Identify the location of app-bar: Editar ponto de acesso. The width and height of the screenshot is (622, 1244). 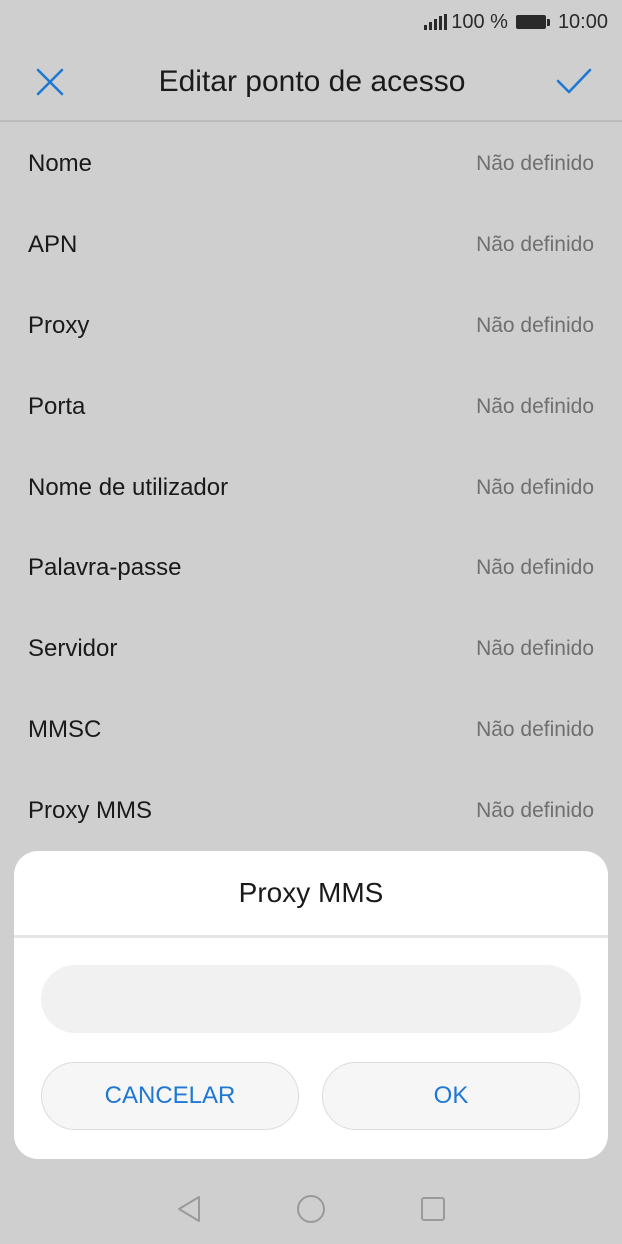
(311, 83).